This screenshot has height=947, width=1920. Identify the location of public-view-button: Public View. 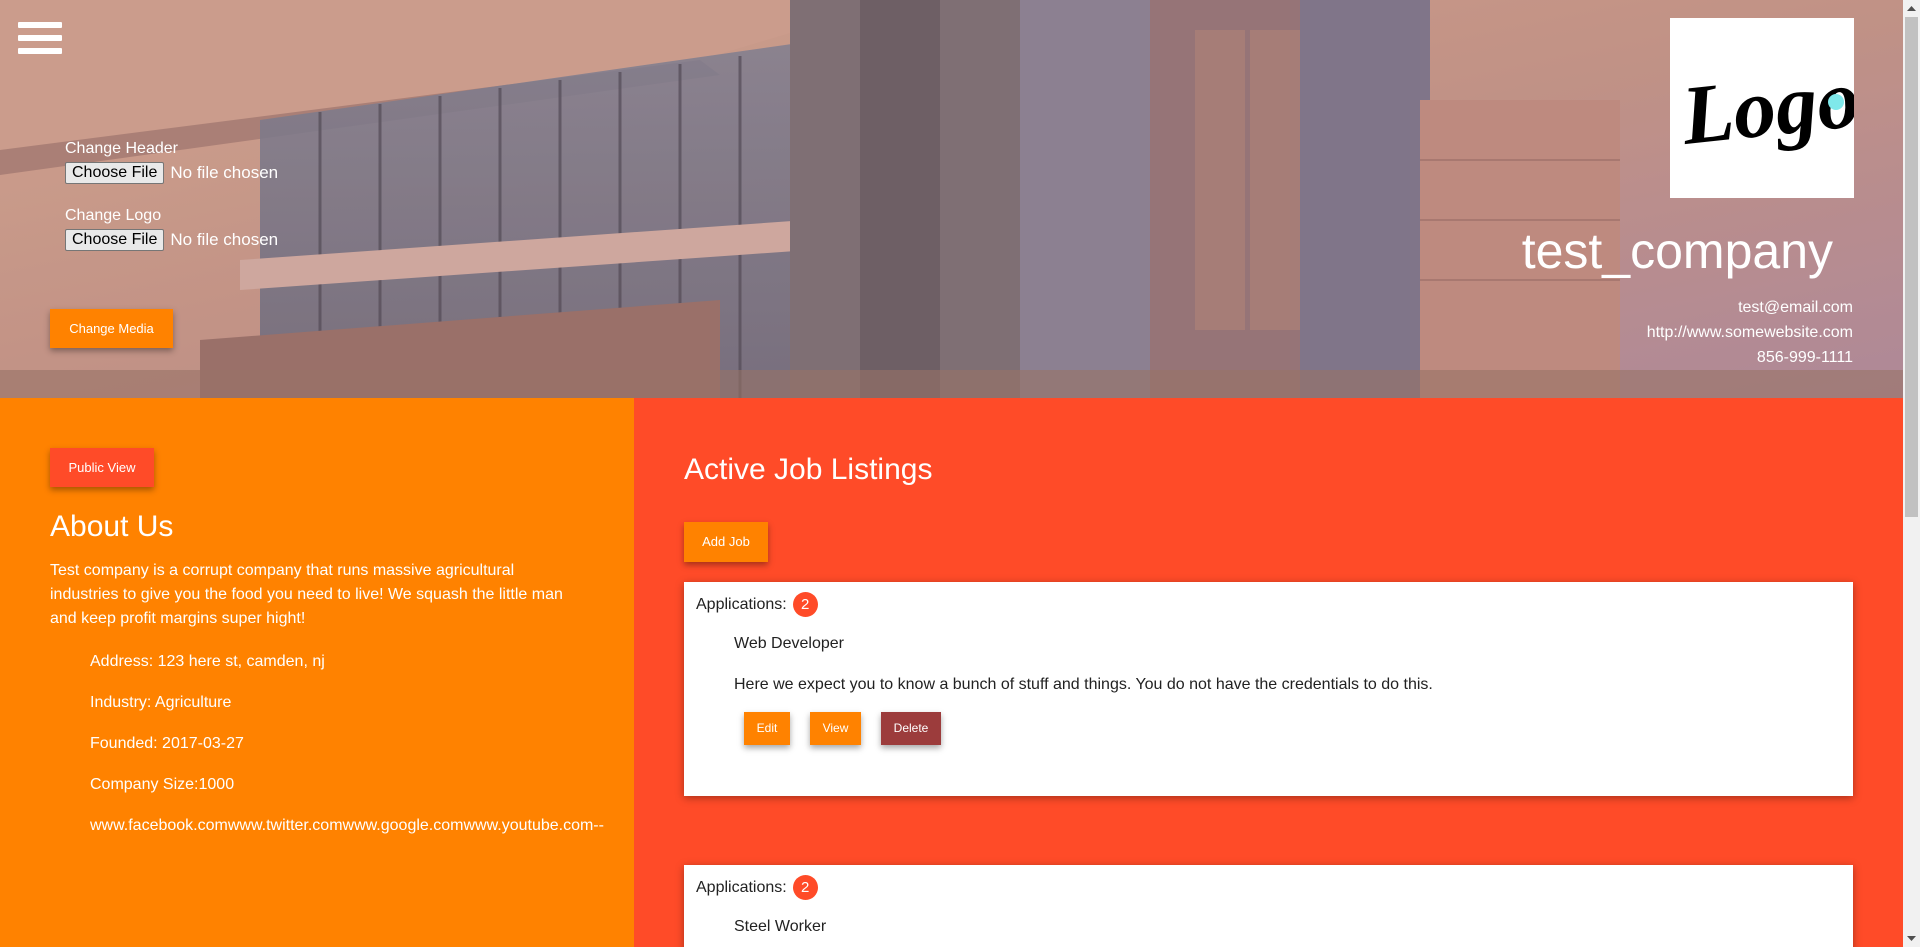
(102, 467).